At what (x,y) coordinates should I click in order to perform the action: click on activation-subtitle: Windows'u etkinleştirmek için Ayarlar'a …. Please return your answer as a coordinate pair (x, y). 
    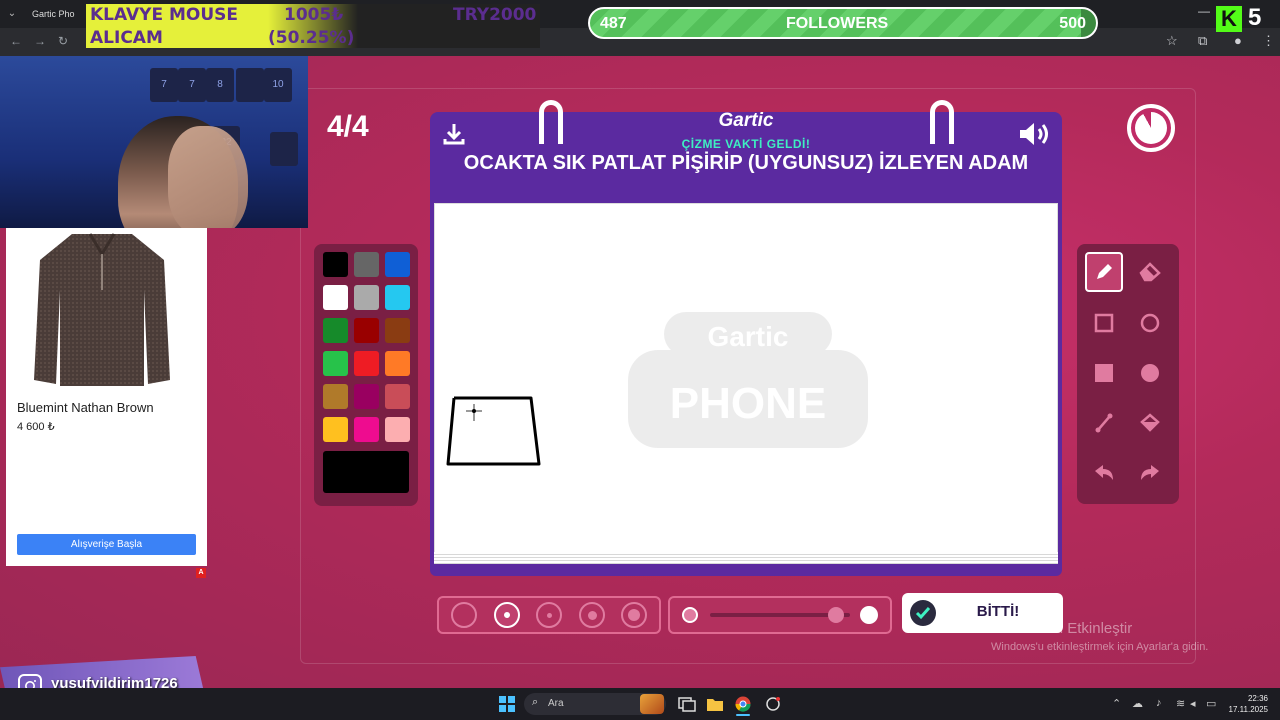
    Looking at the image, I should click on (1100, 647).